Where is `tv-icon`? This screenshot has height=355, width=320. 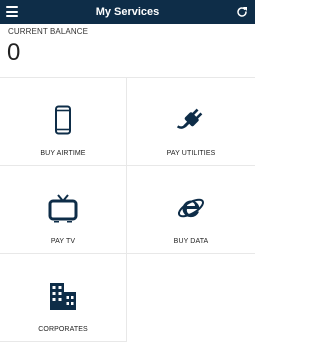
tv-icon is located at coordinates (63, 208).